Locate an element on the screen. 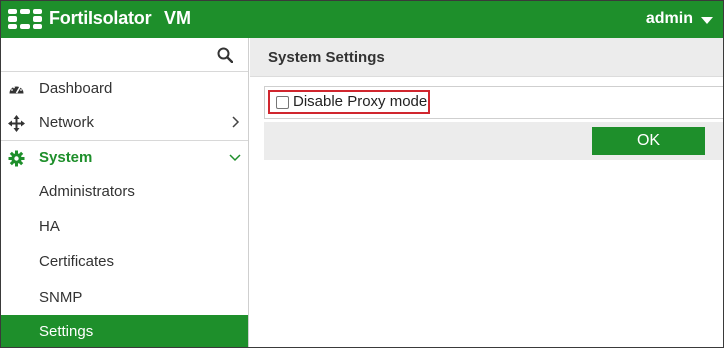 The image size is (724, 348). sidebar-item-label: Settings is located at coordinates (66, 331).